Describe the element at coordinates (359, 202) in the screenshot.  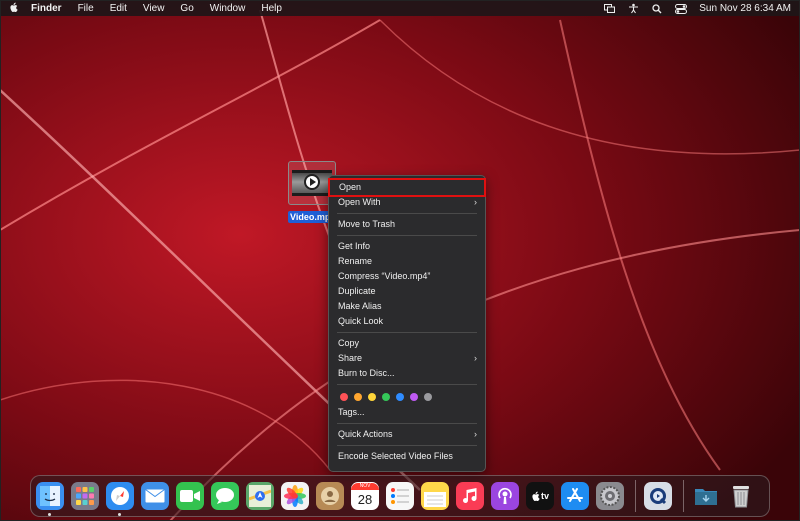
I see `menu-item-label: Open With` at that location.